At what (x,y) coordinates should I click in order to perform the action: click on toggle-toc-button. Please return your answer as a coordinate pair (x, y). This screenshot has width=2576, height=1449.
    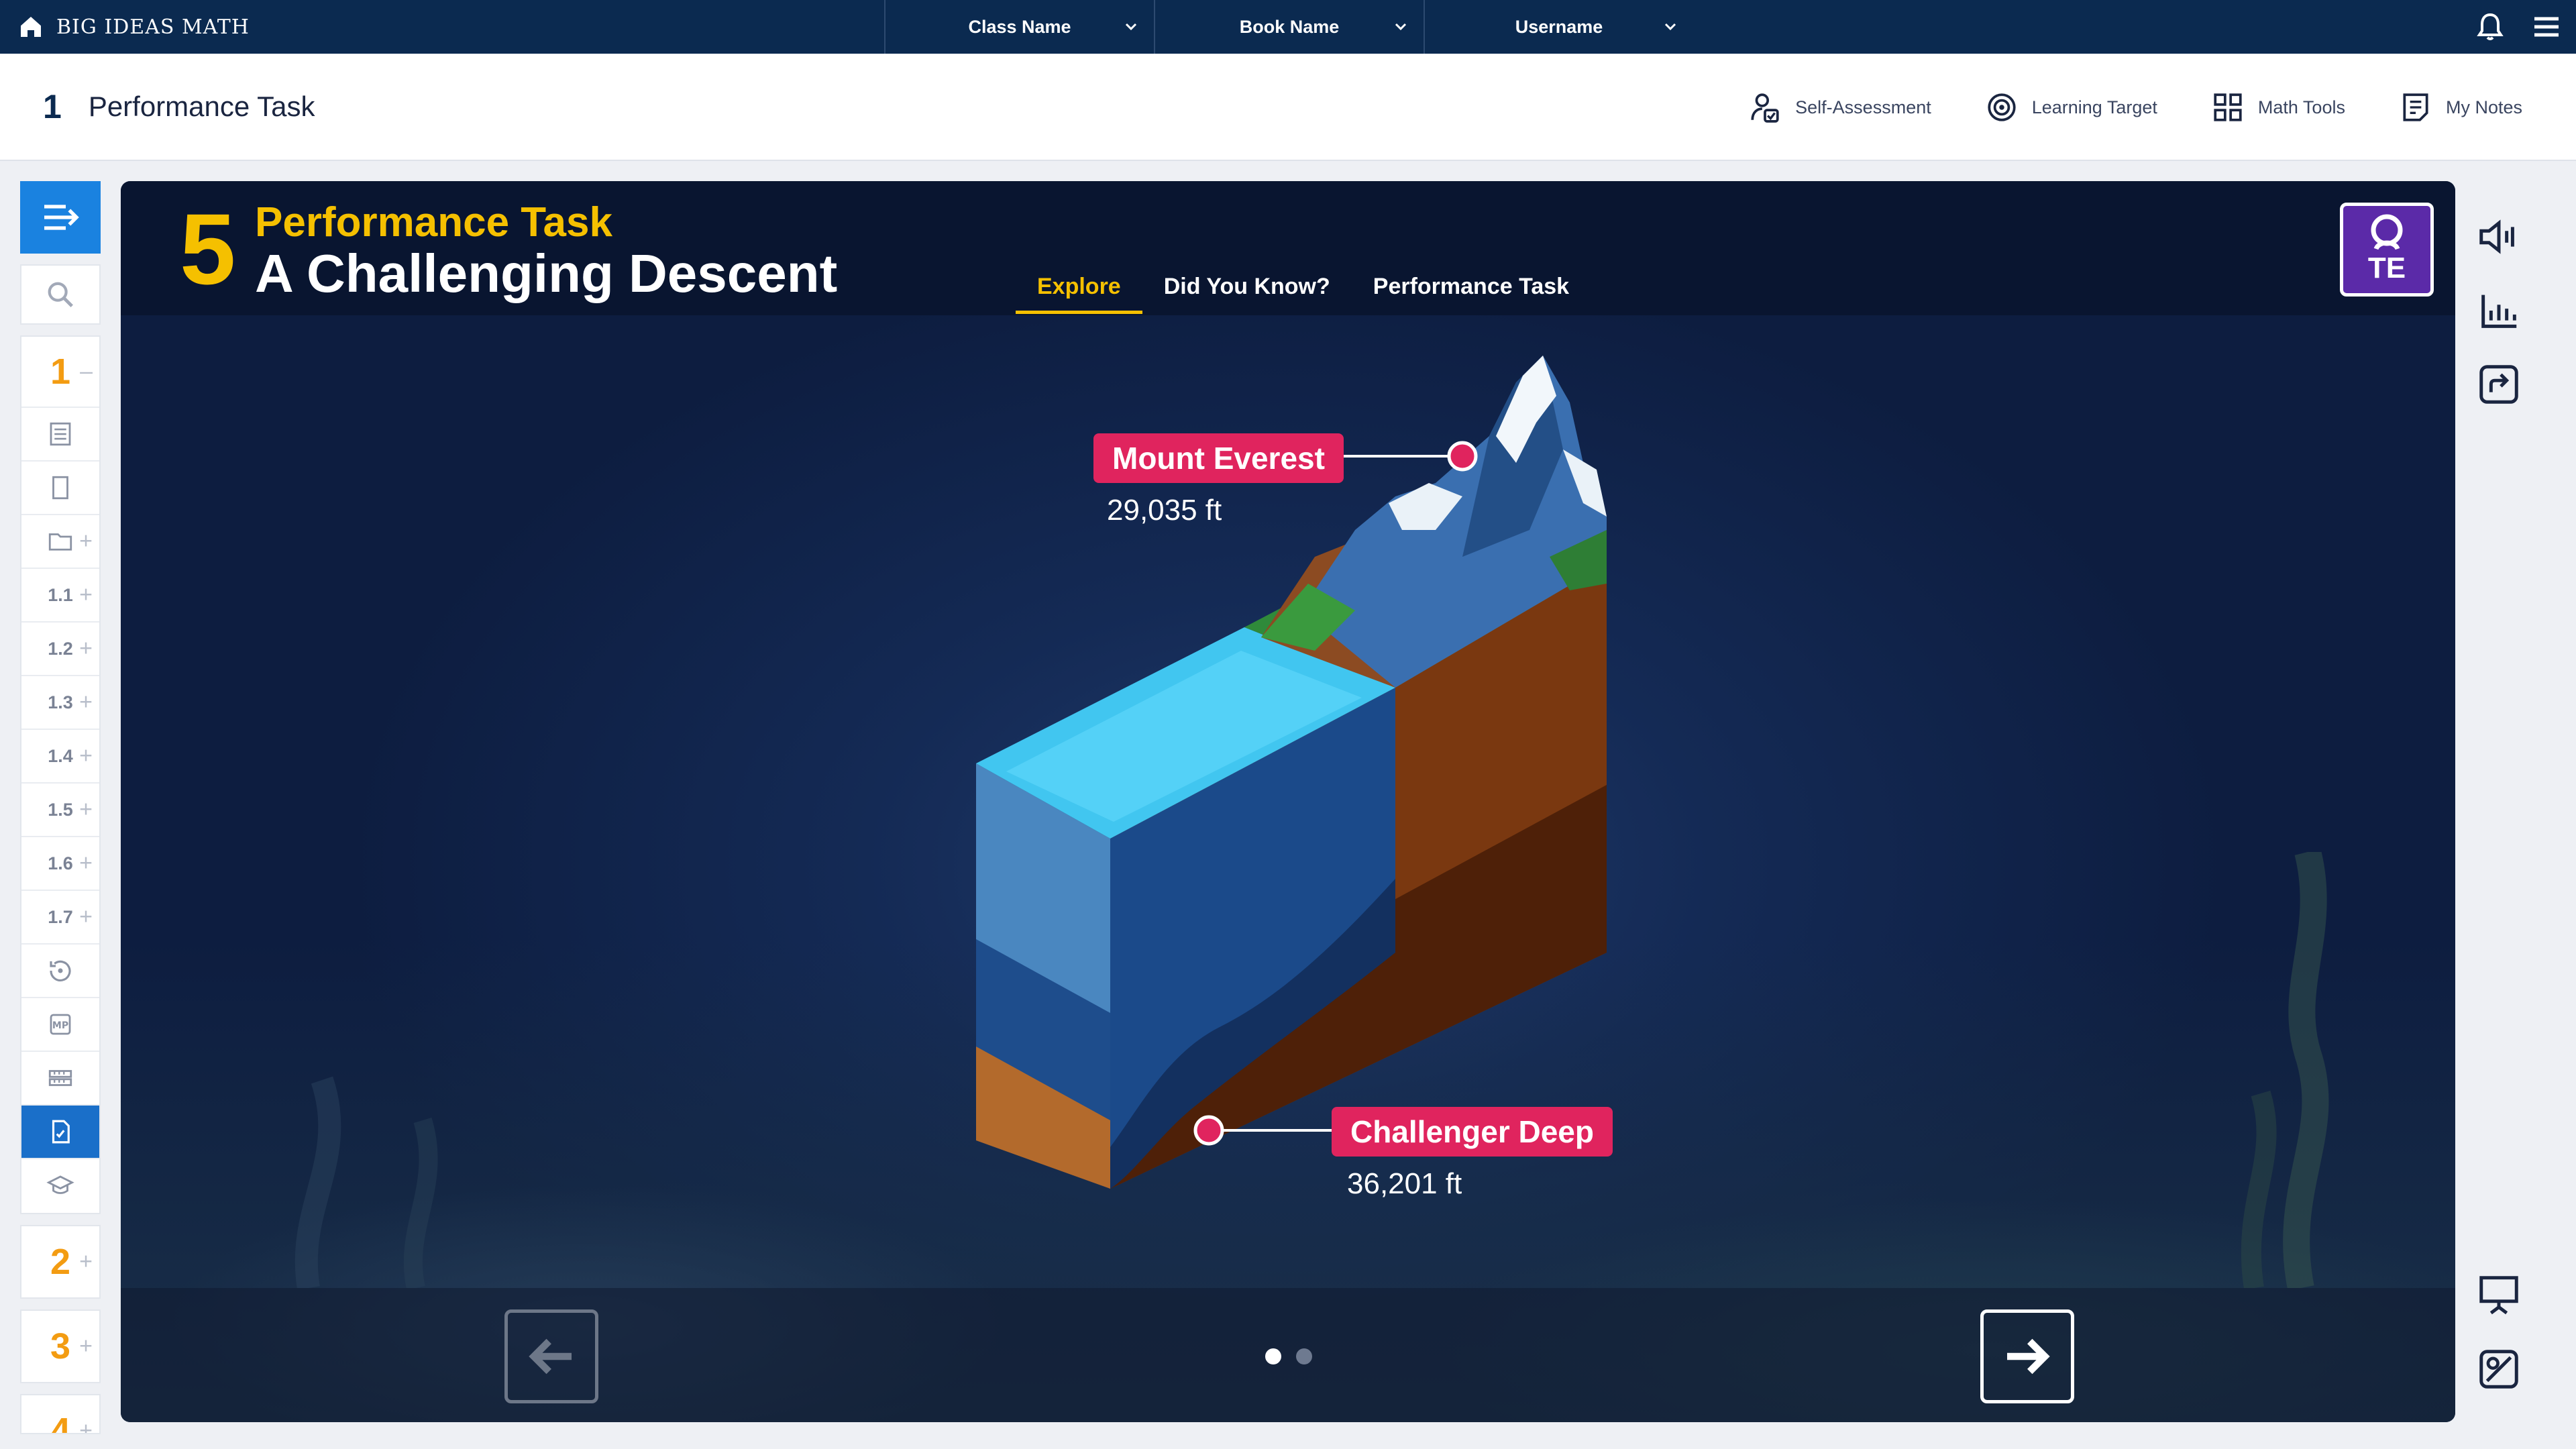
    Looking at the image, I should click on (60, 217).